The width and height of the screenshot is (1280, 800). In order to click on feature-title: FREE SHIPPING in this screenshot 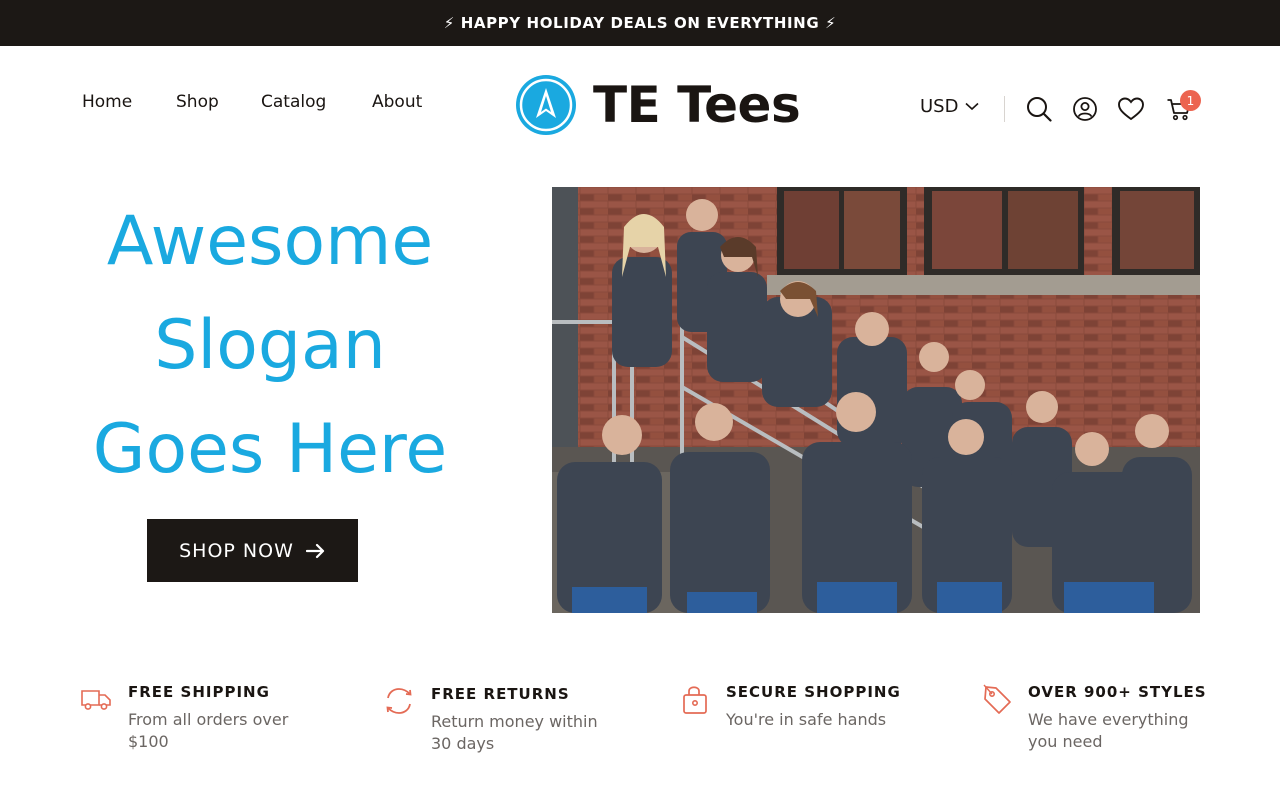, I will do `click(199, 692)`.